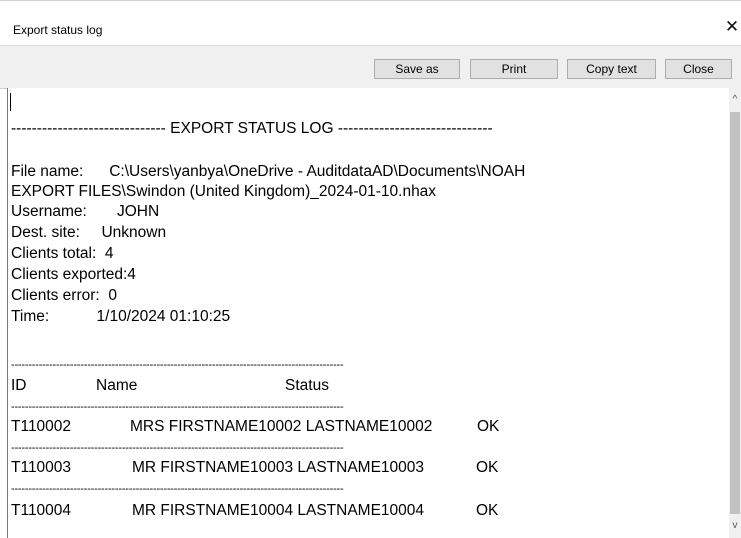 Image resolution: width=741 pixels, height=538 pixels. What do you see at coordinates (41, 467) in the screenshot?
I see `row-id: T110003` at bounding box center [41, 467].